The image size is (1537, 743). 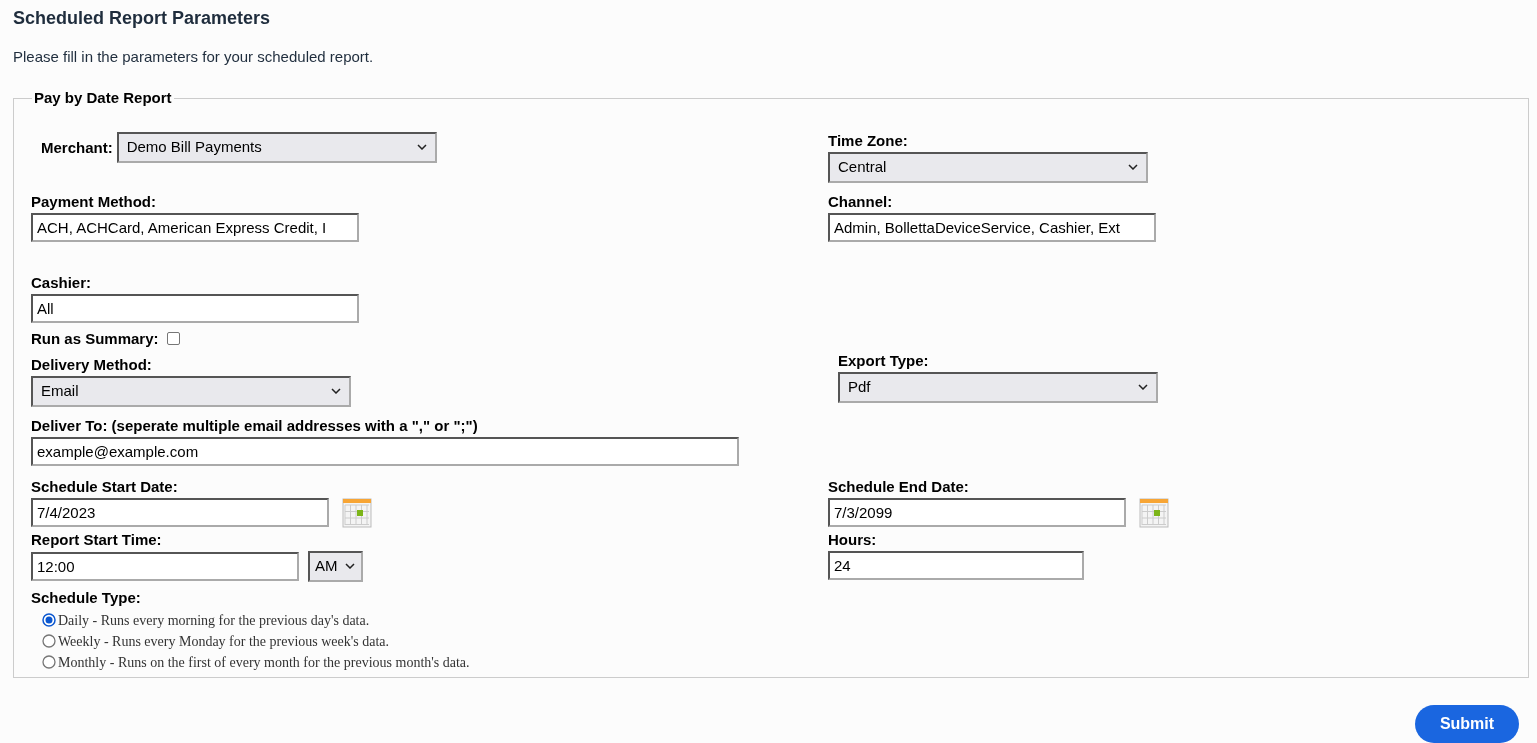 I want to click on field-label: Merchant:, so click(x=77, y=147).